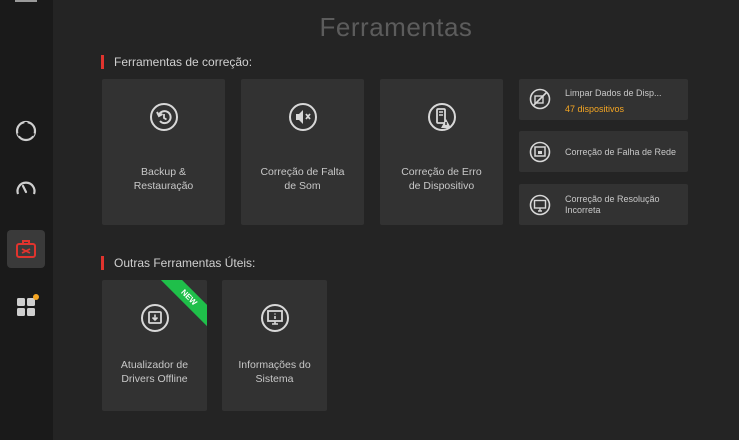 The height and width of the screenshot is (440, 739). What do you see at coordinates (154, 345) in the screenshot?
I see `offline-driver-card: NEW Atualizador de Drivers Offline` at bounding box center [154, 345].